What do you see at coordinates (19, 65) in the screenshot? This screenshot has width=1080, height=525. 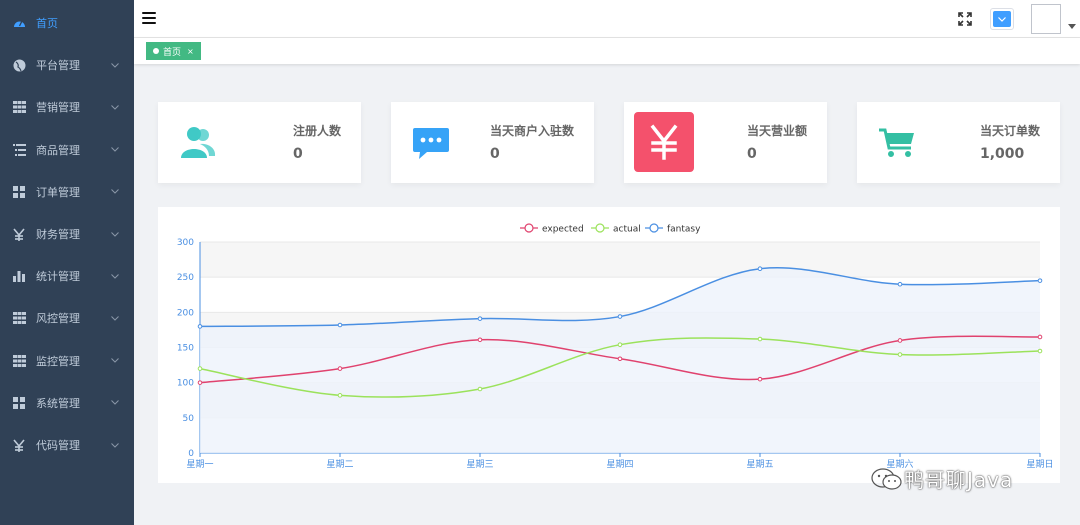 I see `globe-icon` at bounding box center [19, 65].